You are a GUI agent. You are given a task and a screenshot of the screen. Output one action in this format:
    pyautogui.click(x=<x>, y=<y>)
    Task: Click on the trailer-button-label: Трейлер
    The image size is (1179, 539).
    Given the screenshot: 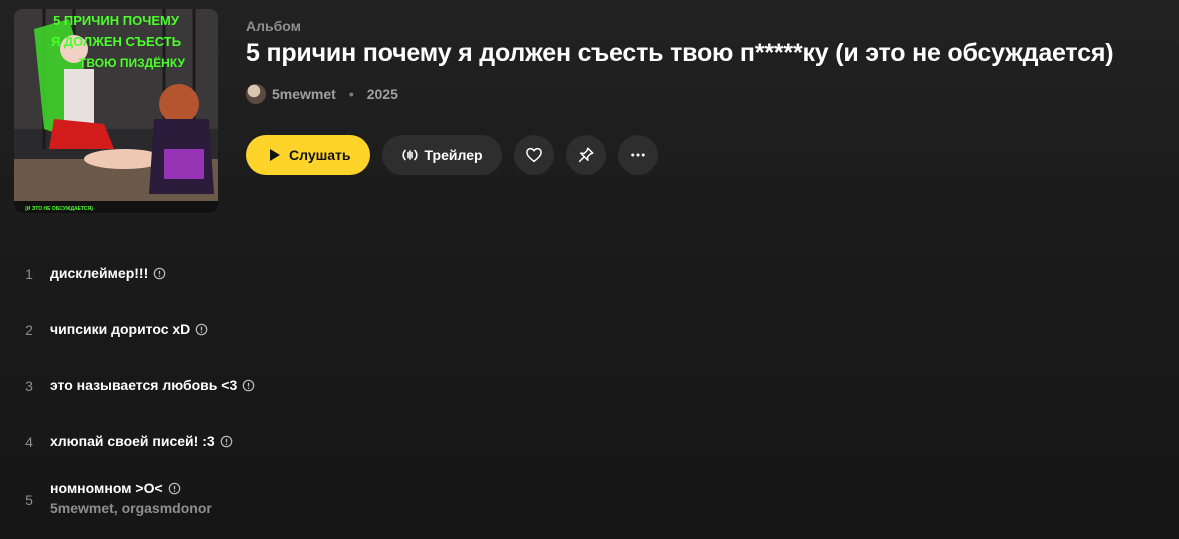 What is the action you would take?
    pyautogui.click(x=453, y=155)
    